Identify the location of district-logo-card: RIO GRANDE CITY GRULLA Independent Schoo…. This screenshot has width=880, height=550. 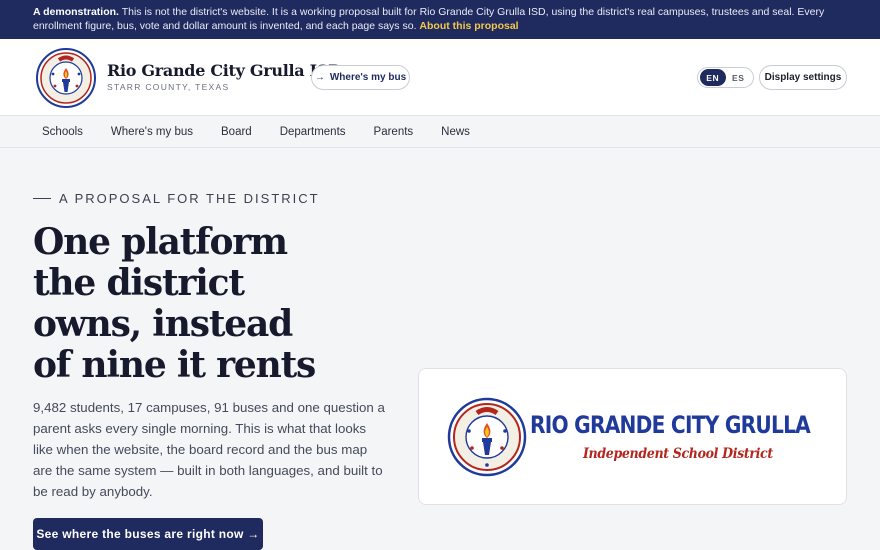
(632, 436).